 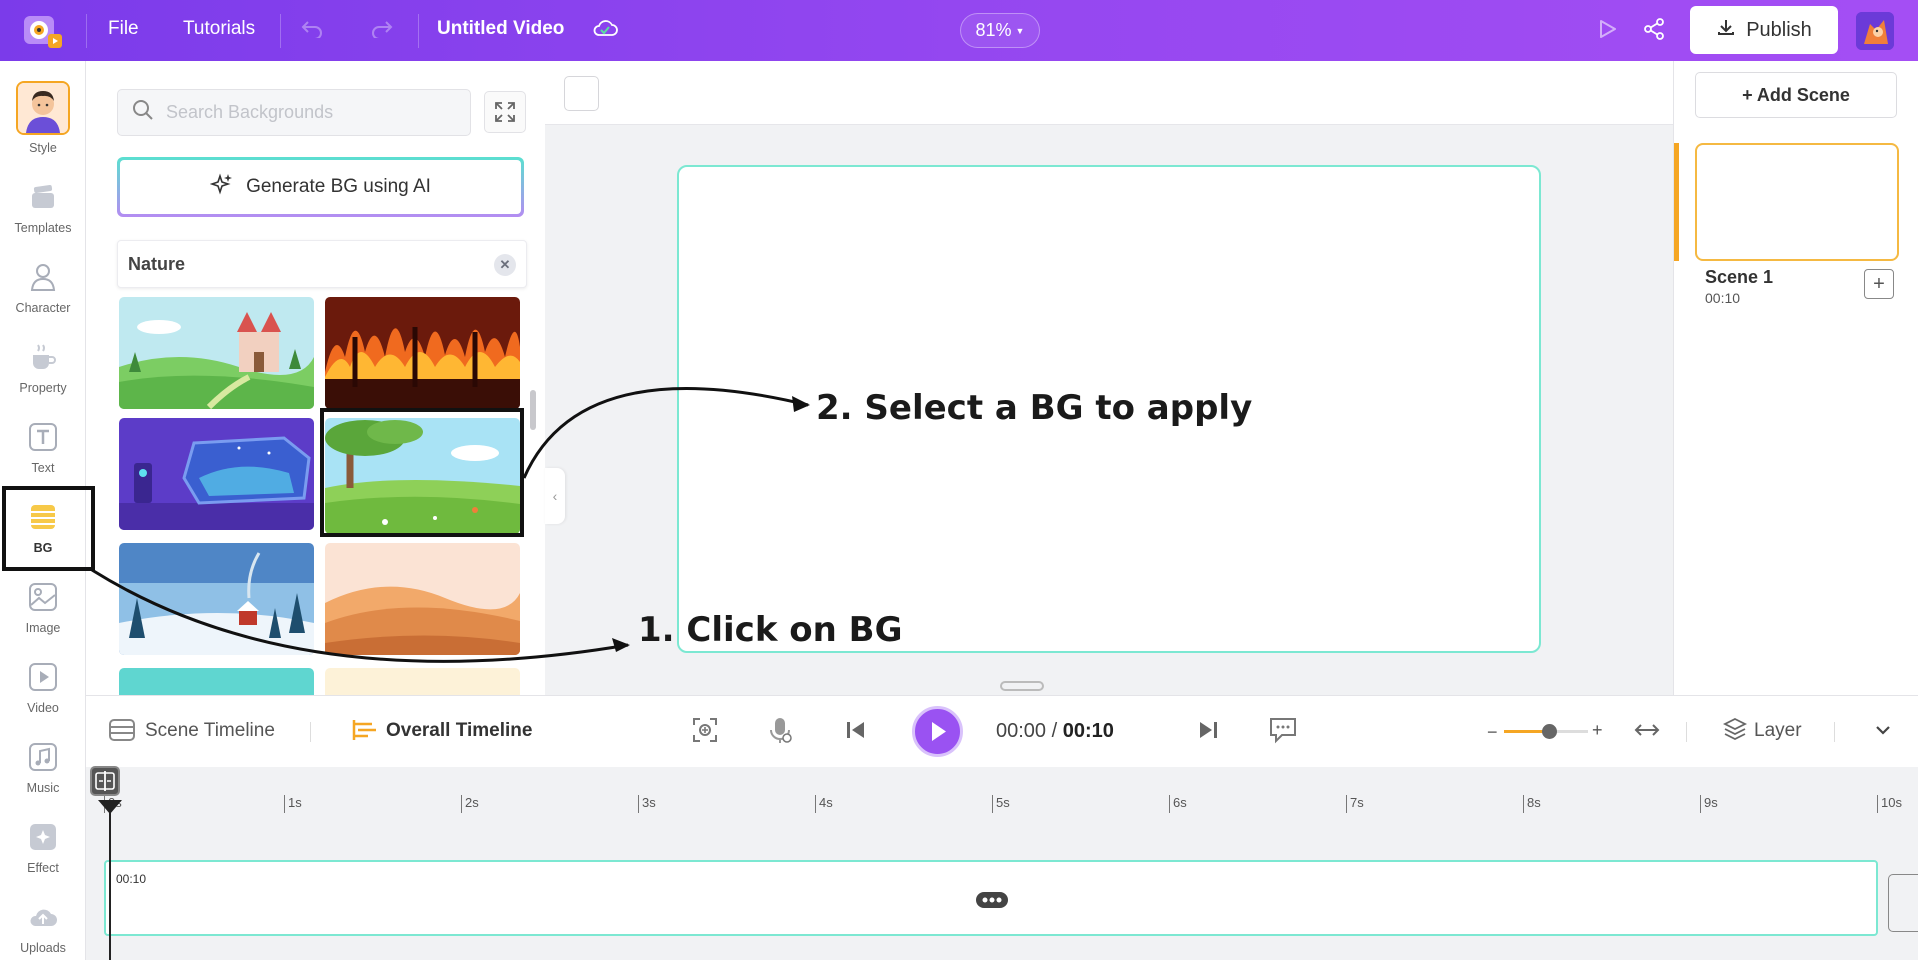 I want to click on nav-label: Property, so click(x=43, y=388).